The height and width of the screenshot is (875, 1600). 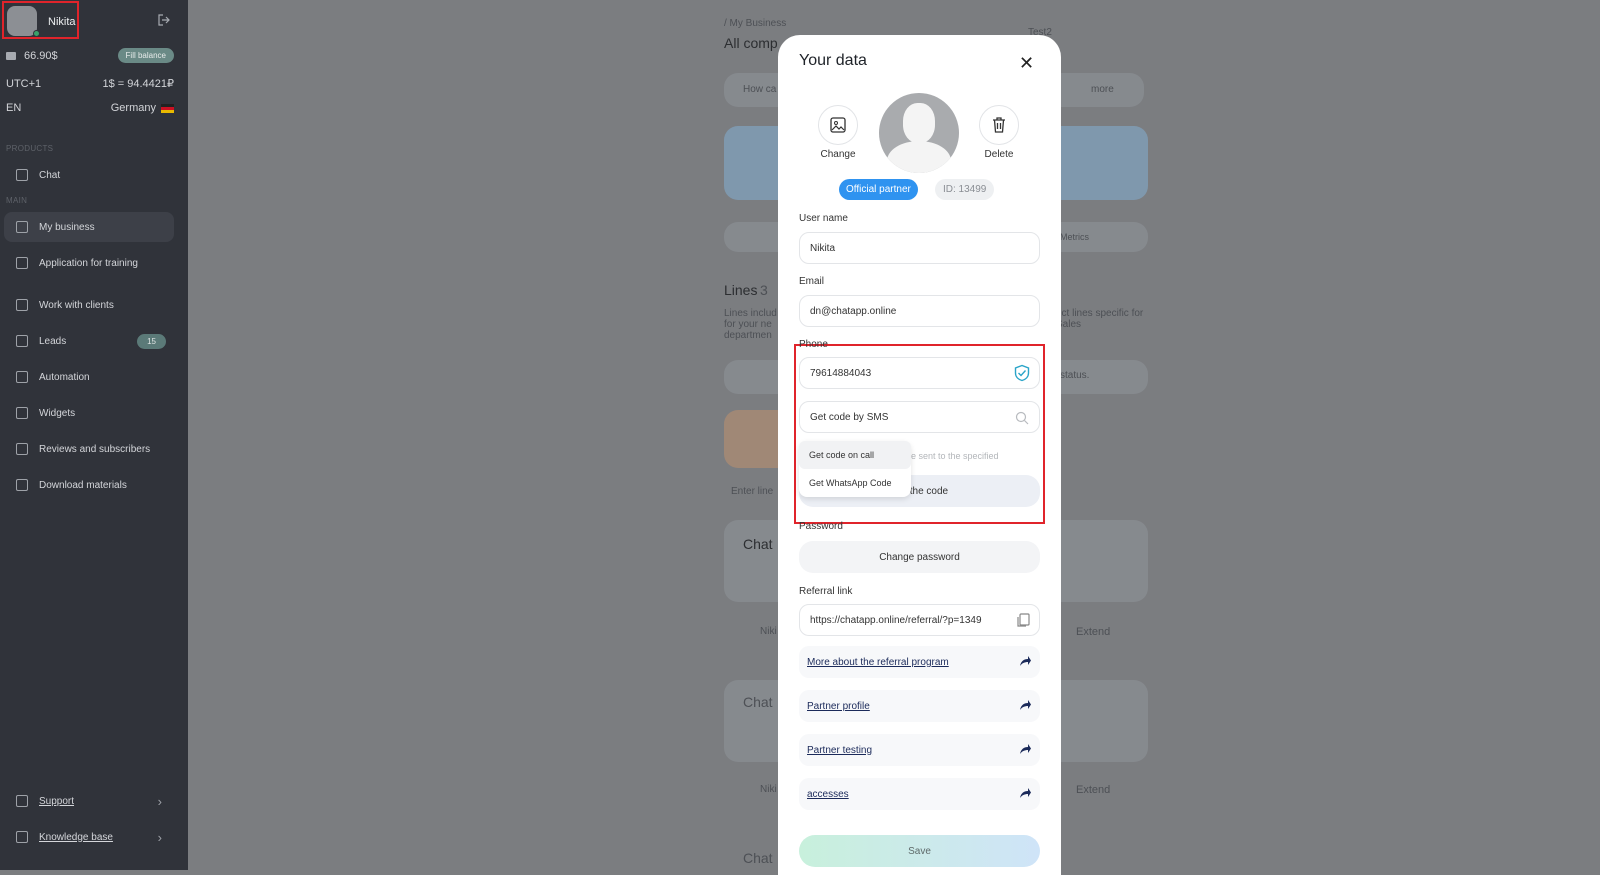 What do you see at coordinates (919, 311) in the screenshot?
I see `email-field: dn@chatapp.online` at bounding box center [919, 311].